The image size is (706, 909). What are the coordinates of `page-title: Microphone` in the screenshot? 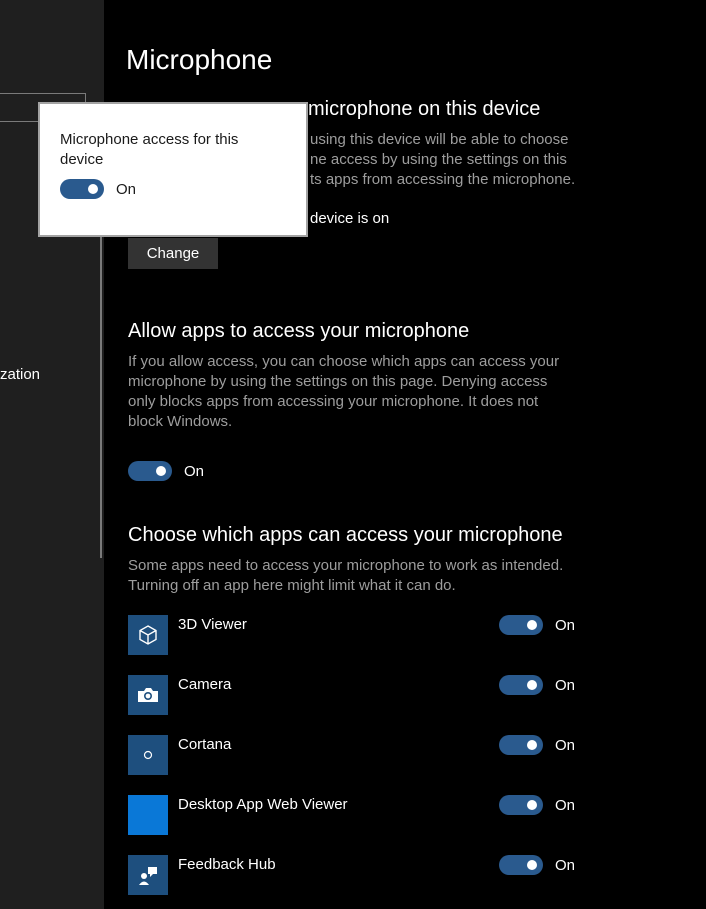 It's located at (199, 59).